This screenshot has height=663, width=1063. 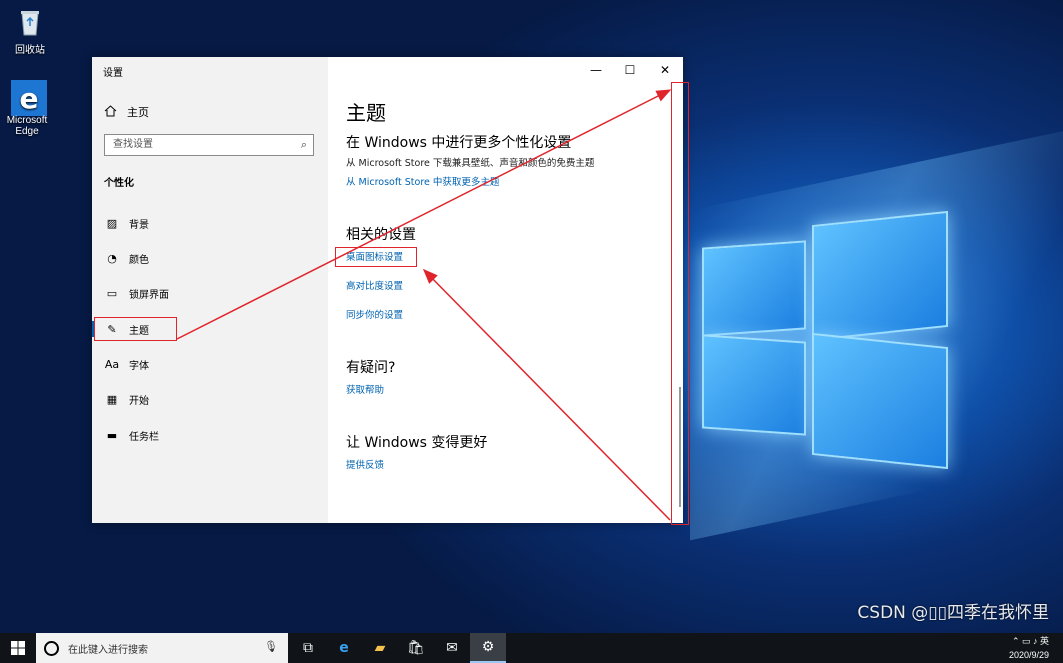 What do you see at coordinates (27, 126) in the screenshot?
I see `desktop-icon-label: Microsoft Edge` at bounding box center [27, 126].